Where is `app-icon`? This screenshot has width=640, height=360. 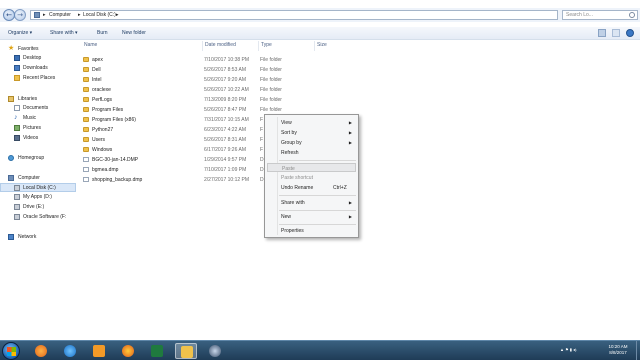
app-icon is located at coordinates (215, 351).